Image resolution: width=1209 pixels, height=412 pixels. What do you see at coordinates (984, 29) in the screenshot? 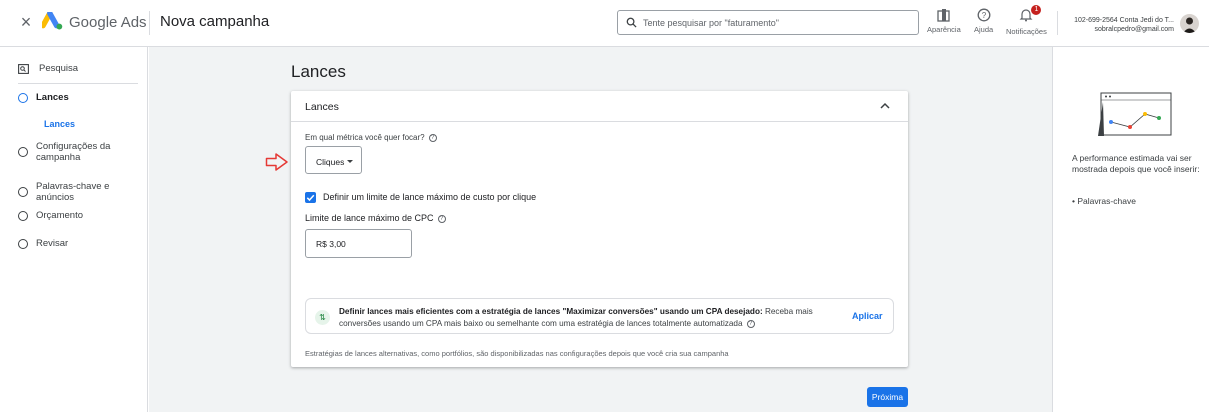
I see `help-label: Ajuda` at bounding box center [984, 29].